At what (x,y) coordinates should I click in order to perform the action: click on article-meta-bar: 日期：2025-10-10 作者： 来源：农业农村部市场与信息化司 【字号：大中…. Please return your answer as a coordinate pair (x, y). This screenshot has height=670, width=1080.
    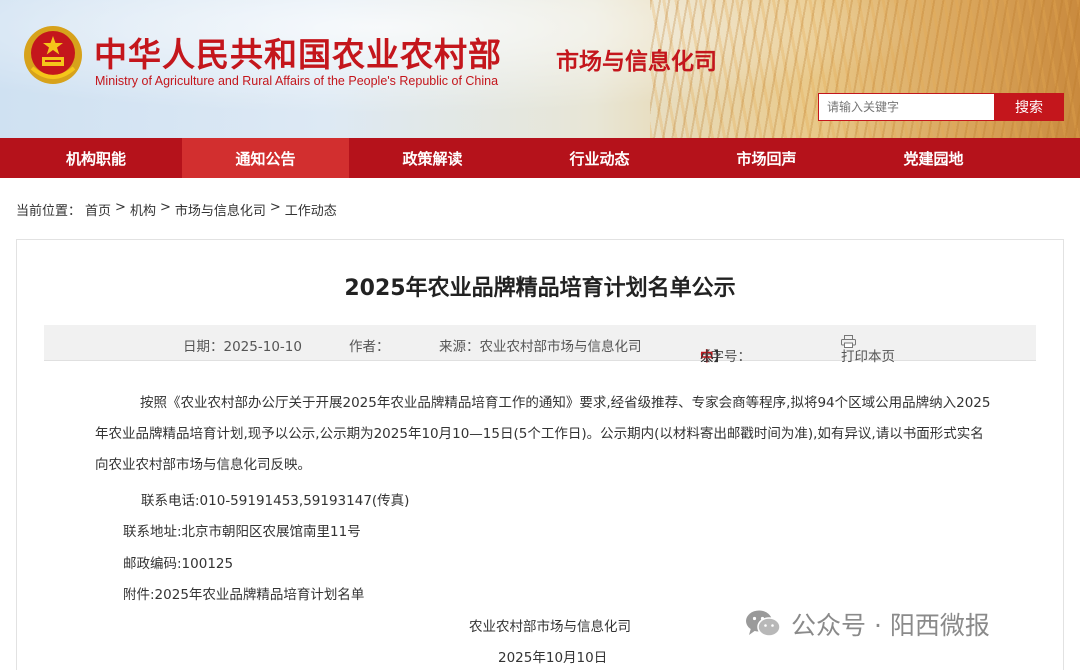
    Looking at the image, I should click on (540, 345).